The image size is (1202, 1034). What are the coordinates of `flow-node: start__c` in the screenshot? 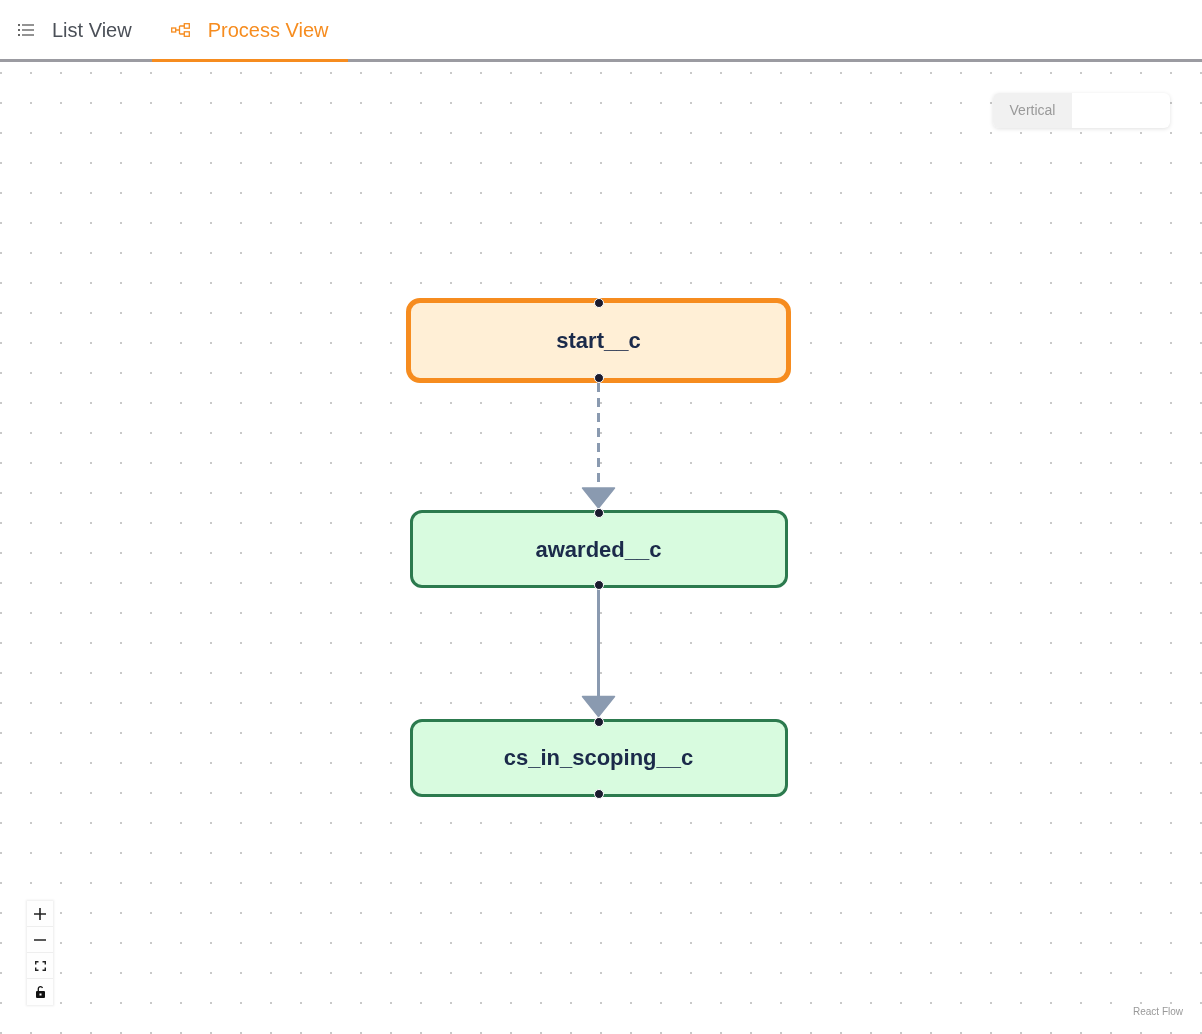 It's located at (598, 340).